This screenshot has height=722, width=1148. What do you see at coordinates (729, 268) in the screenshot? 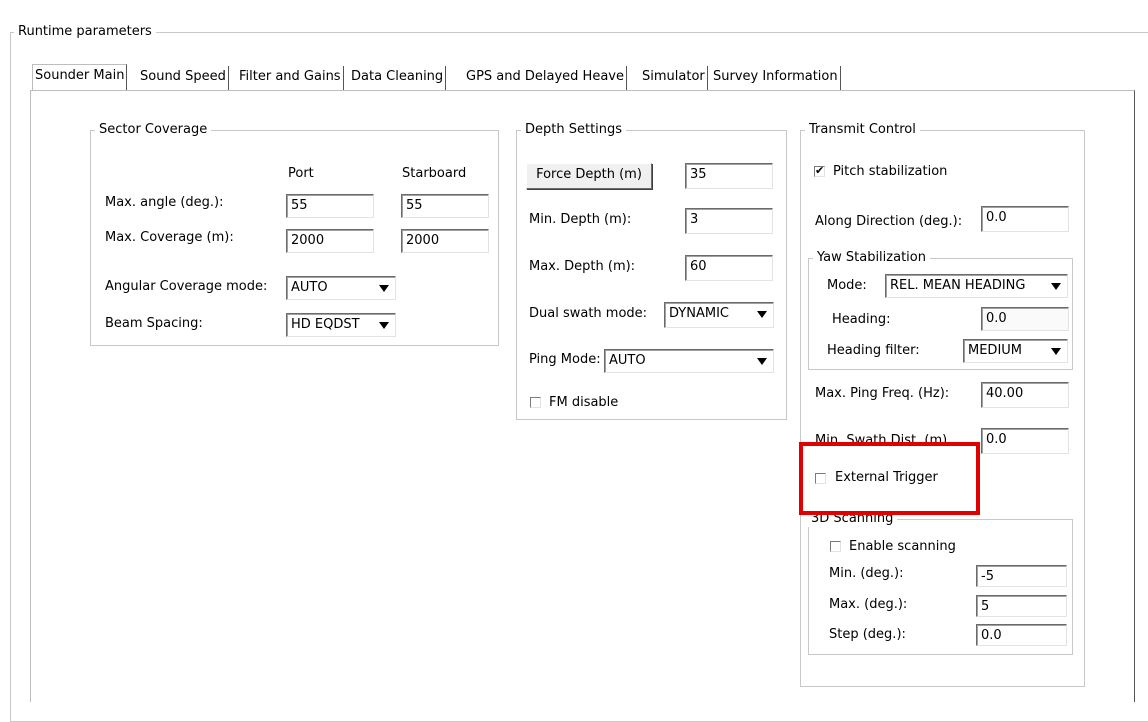
I see `max-depth-input: 60` at bounding box center [729, 268].